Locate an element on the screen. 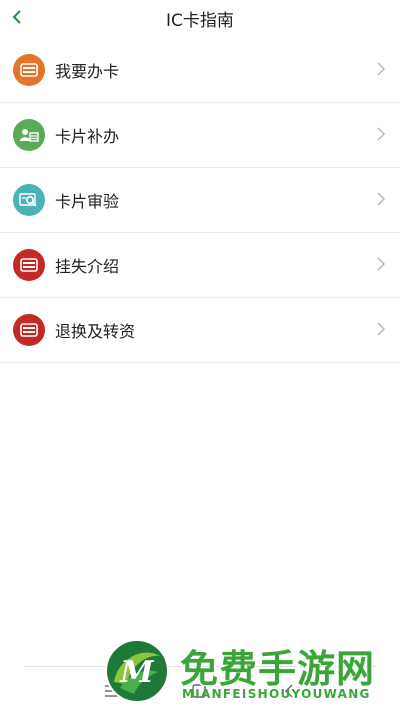 The image size is (400, 711). watermark-subtitle: MIANFEISHOUYOUWANG is located at coordinates (276, 694).